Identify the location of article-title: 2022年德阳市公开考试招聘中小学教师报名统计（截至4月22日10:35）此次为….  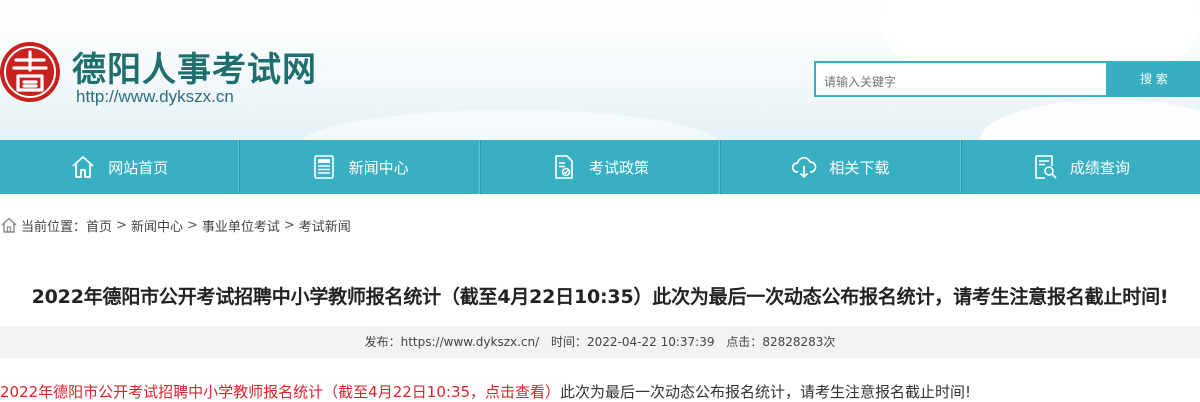
(600, 297).